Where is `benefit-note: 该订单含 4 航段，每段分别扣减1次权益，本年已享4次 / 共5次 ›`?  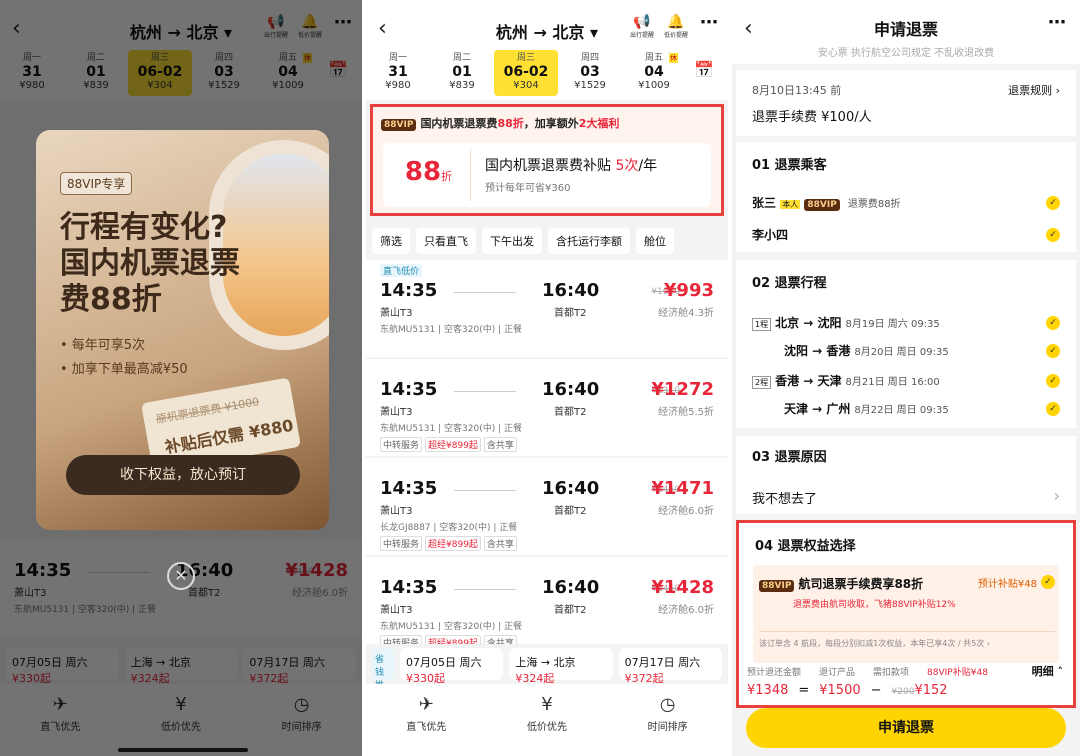 benefit-note: 该订单含 4 航段，每段分别扣减1次权益，本年已享4次 / 共5次 › is located at coordinates (907, 640).